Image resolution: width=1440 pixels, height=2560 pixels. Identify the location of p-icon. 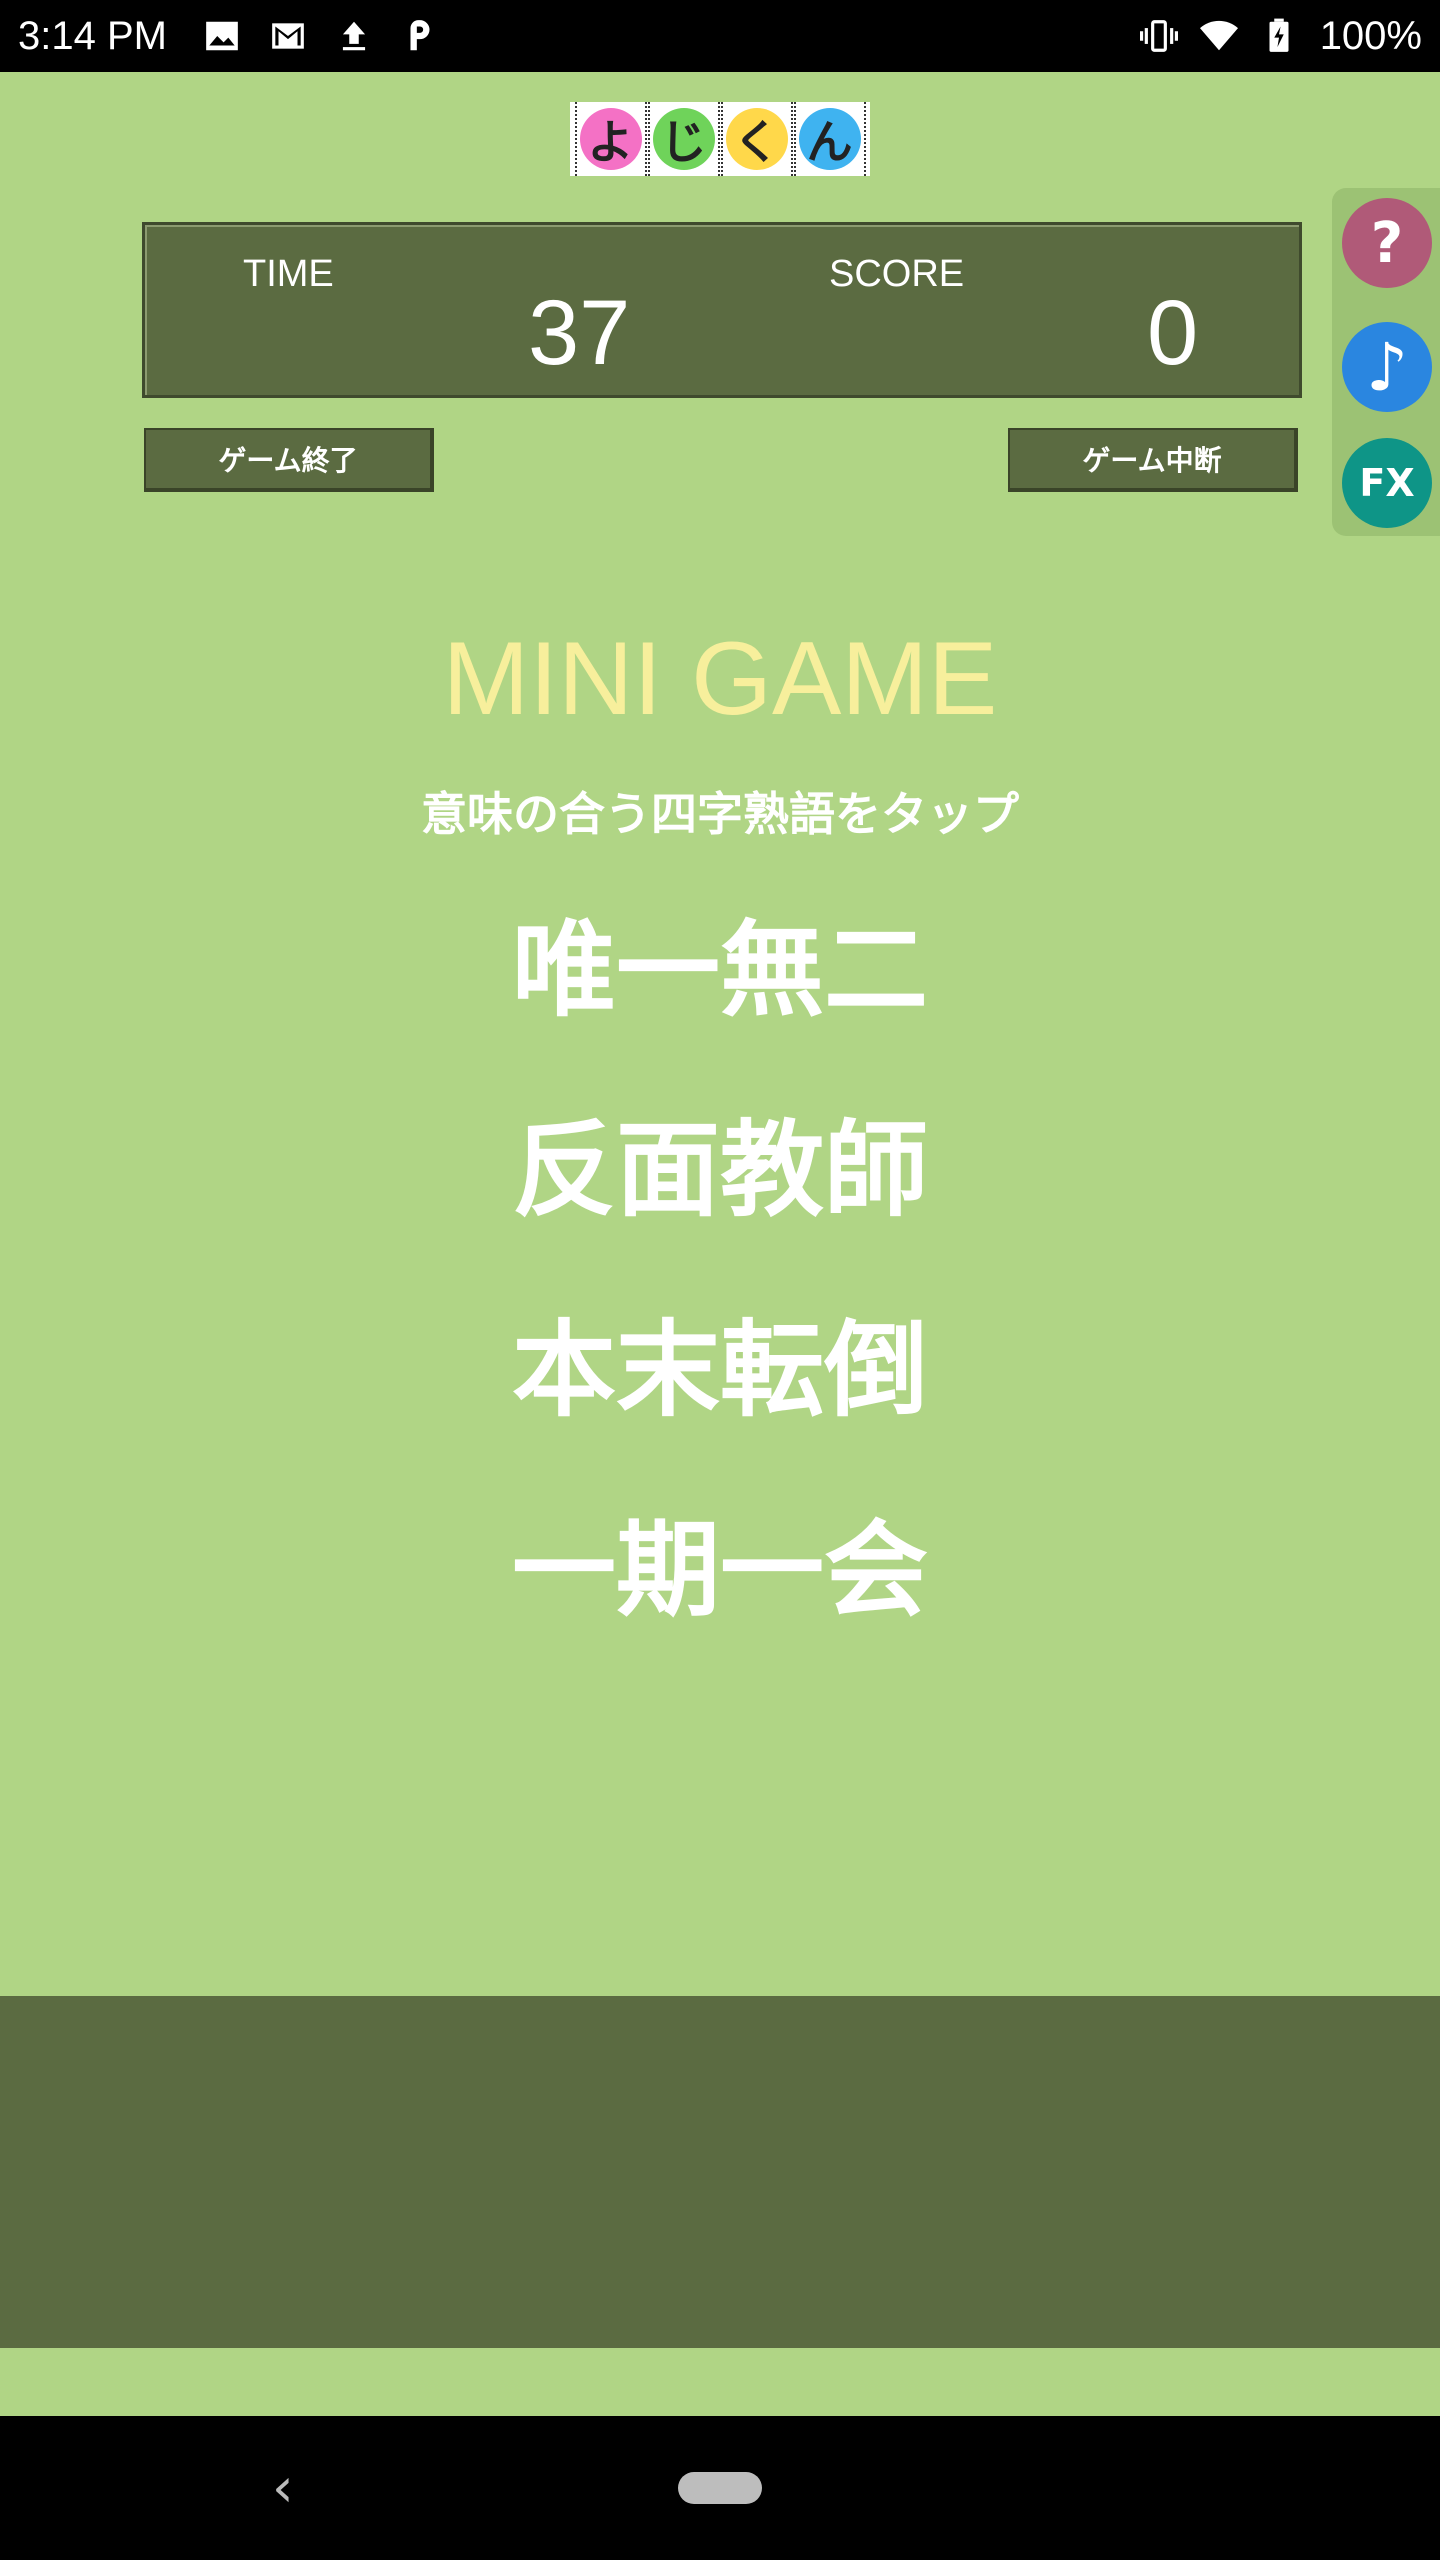
(420, 35).